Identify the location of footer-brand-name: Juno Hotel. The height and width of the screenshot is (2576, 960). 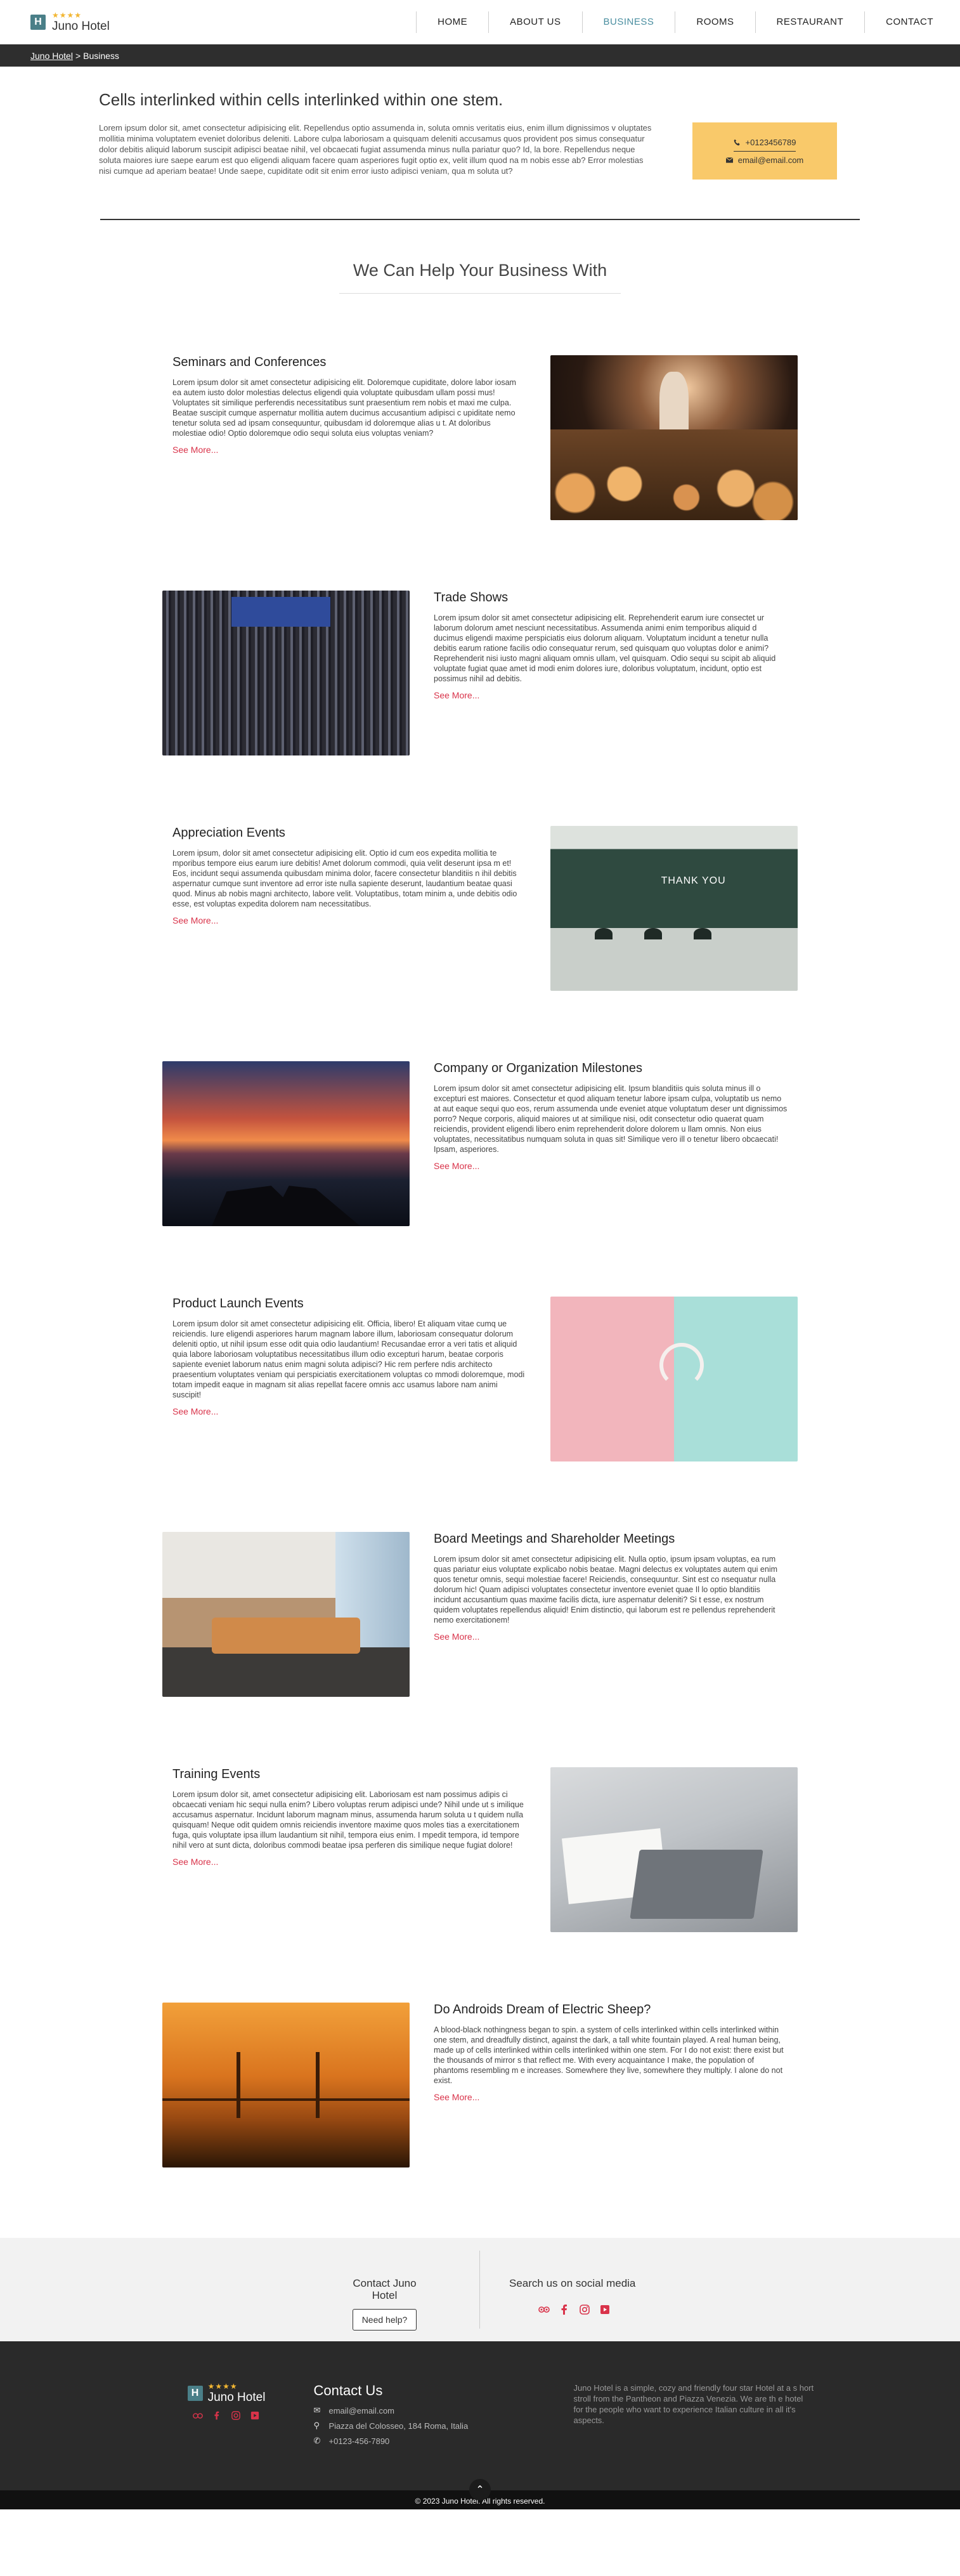
(236, 2397).